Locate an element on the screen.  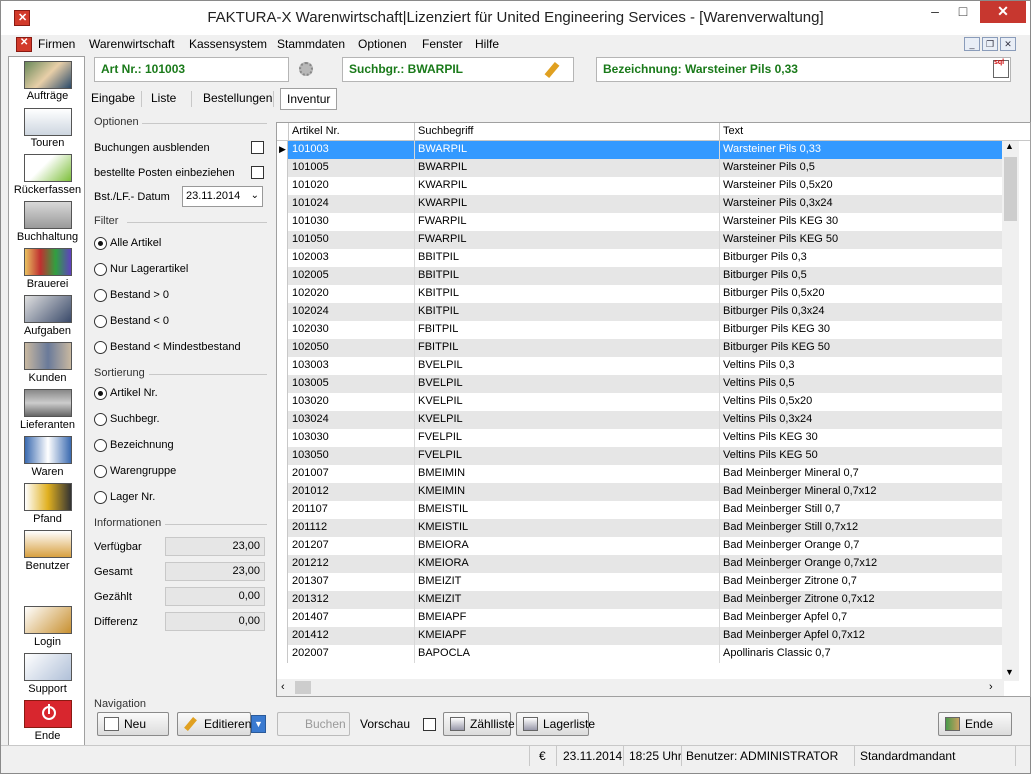
table-row: 101005 BWARPIL Warsteiner Pils 0,5 is located at coordinates (639, 168).